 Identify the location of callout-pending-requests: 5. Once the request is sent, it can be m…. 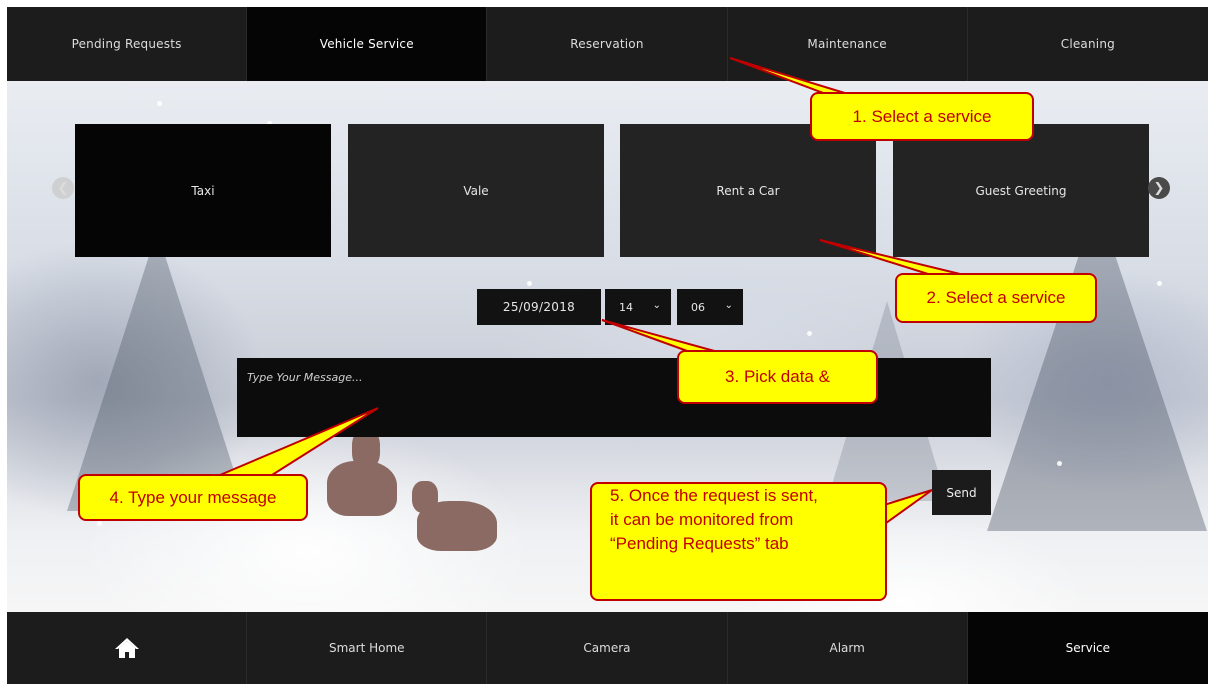
(738, 541).